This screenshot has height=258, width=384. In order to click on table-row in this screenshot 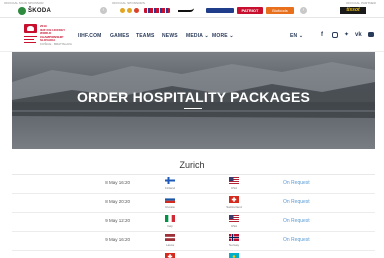, I will do `click(193, 254)`.